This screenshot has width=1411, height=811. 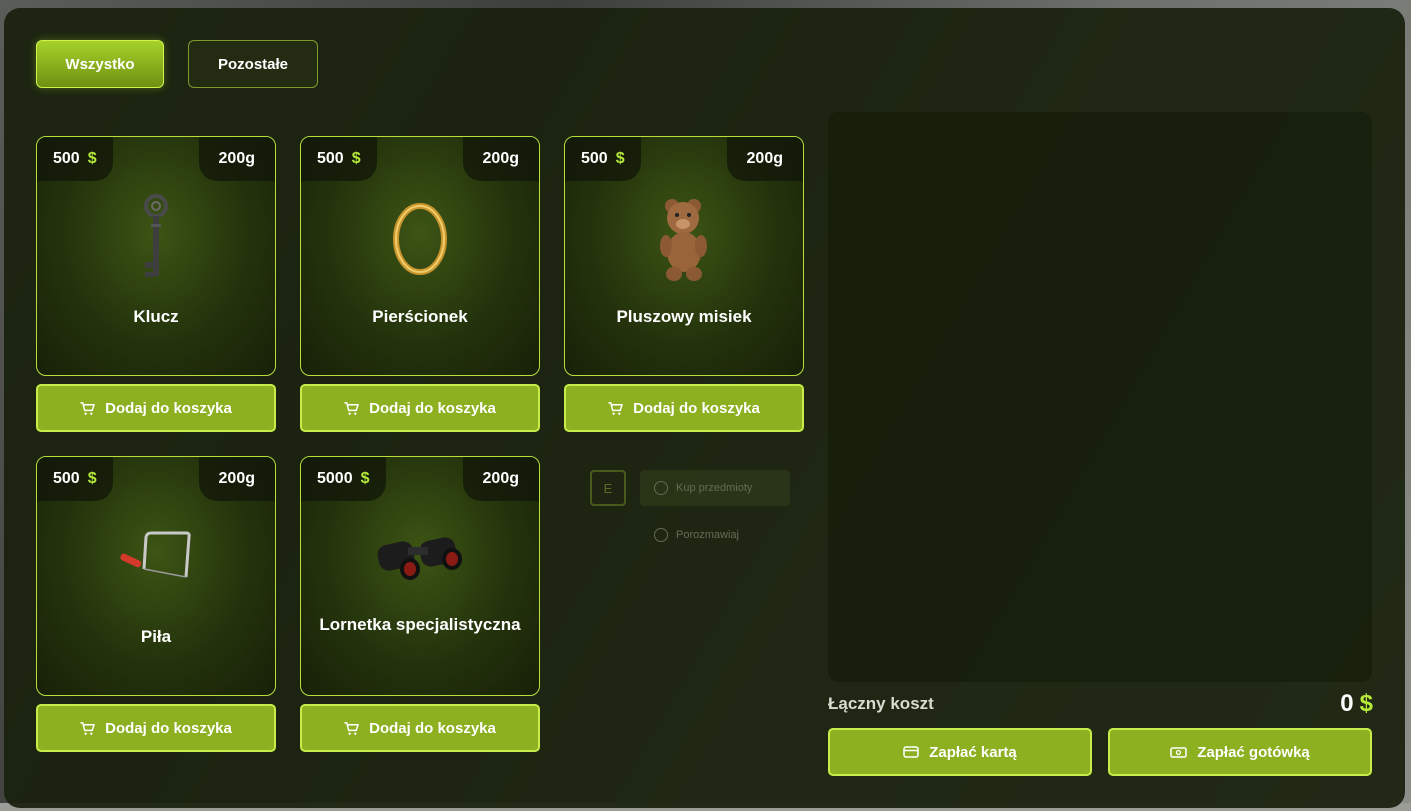 I want to click on item-card-pierscionek: 500 $ 200g Pierścionek Dodaj do koszyka, so click(x=420, y=284).